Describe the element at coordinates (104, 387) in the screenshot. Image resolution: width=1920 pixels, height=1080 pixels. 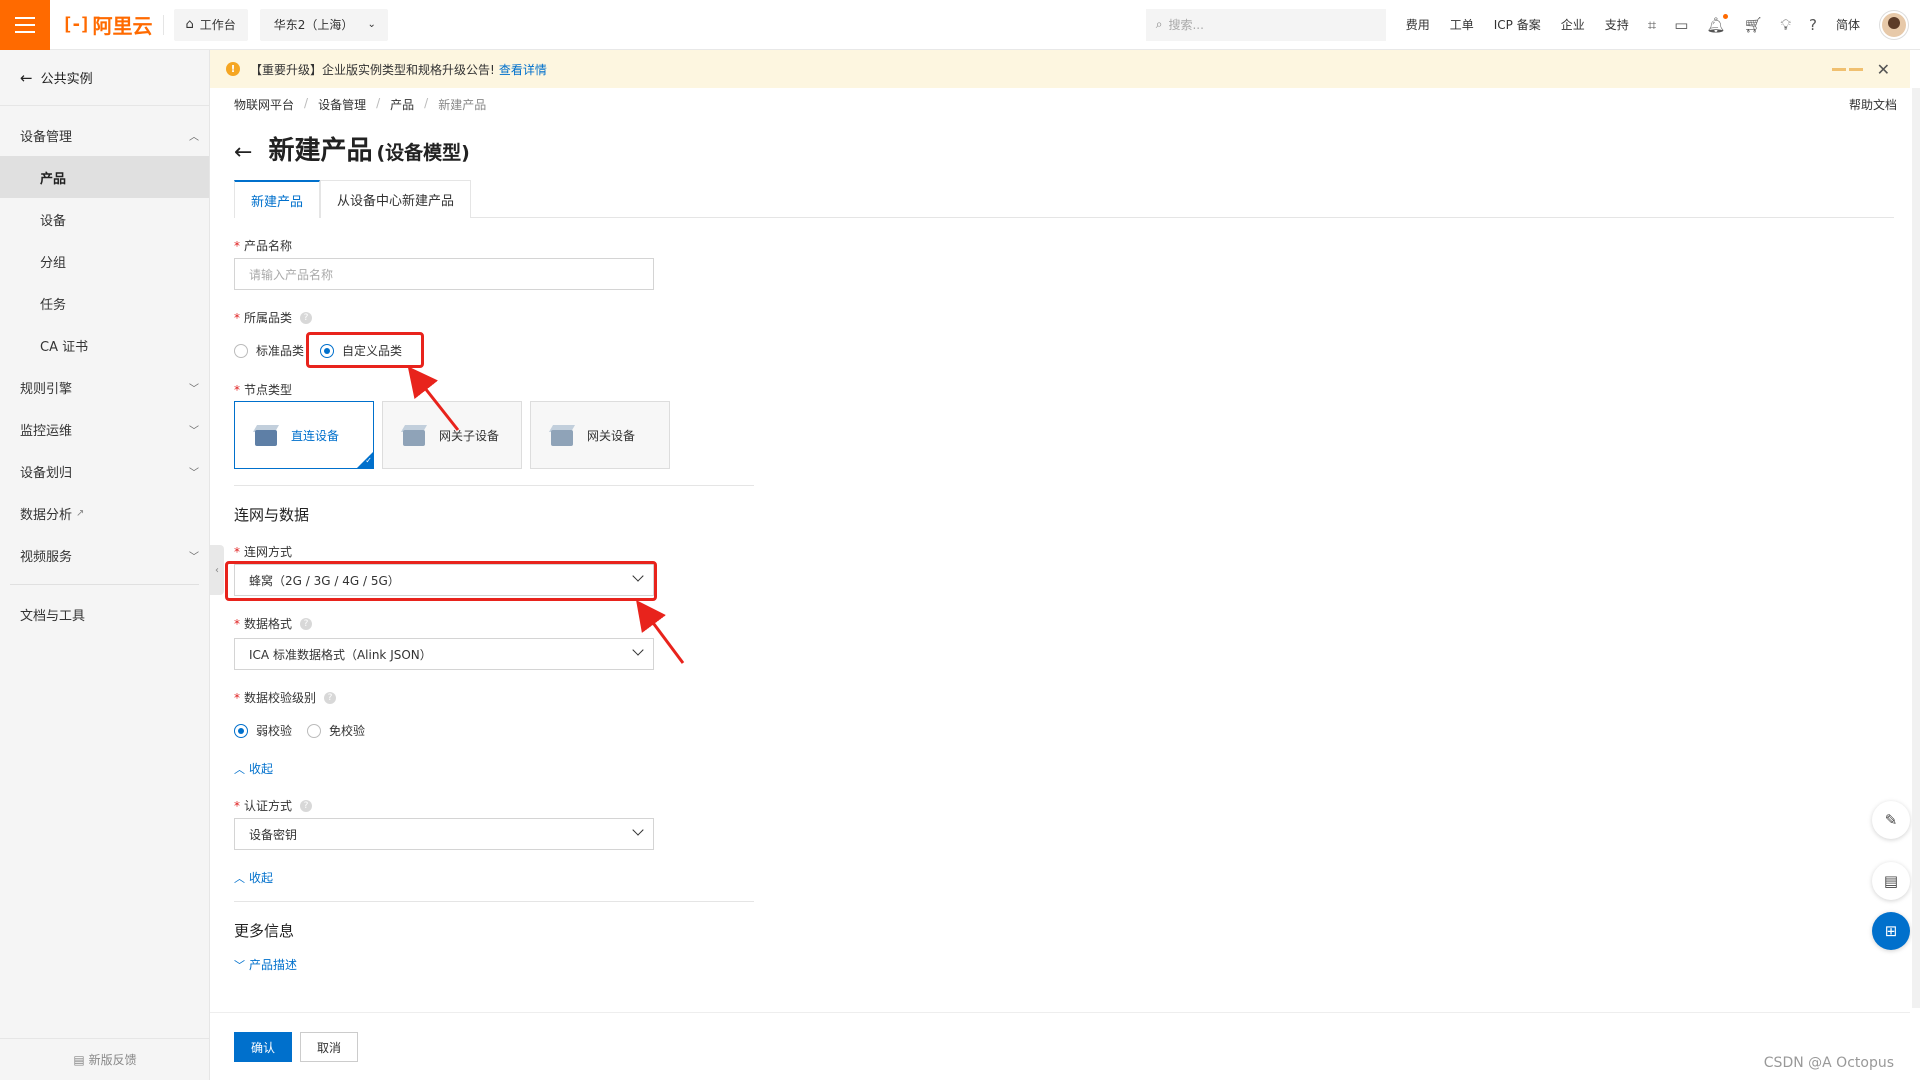
I see `sidebar-group-rules: 规则引擎 ﹀` at that location.